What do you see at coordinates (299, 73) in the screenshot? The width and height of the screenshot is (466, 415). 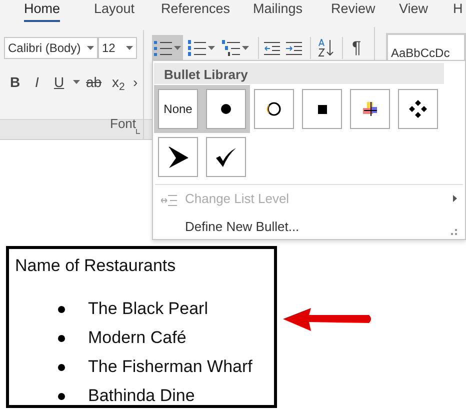 I see `menu-heading: Bullet Library` at bounding box center [299, 73].